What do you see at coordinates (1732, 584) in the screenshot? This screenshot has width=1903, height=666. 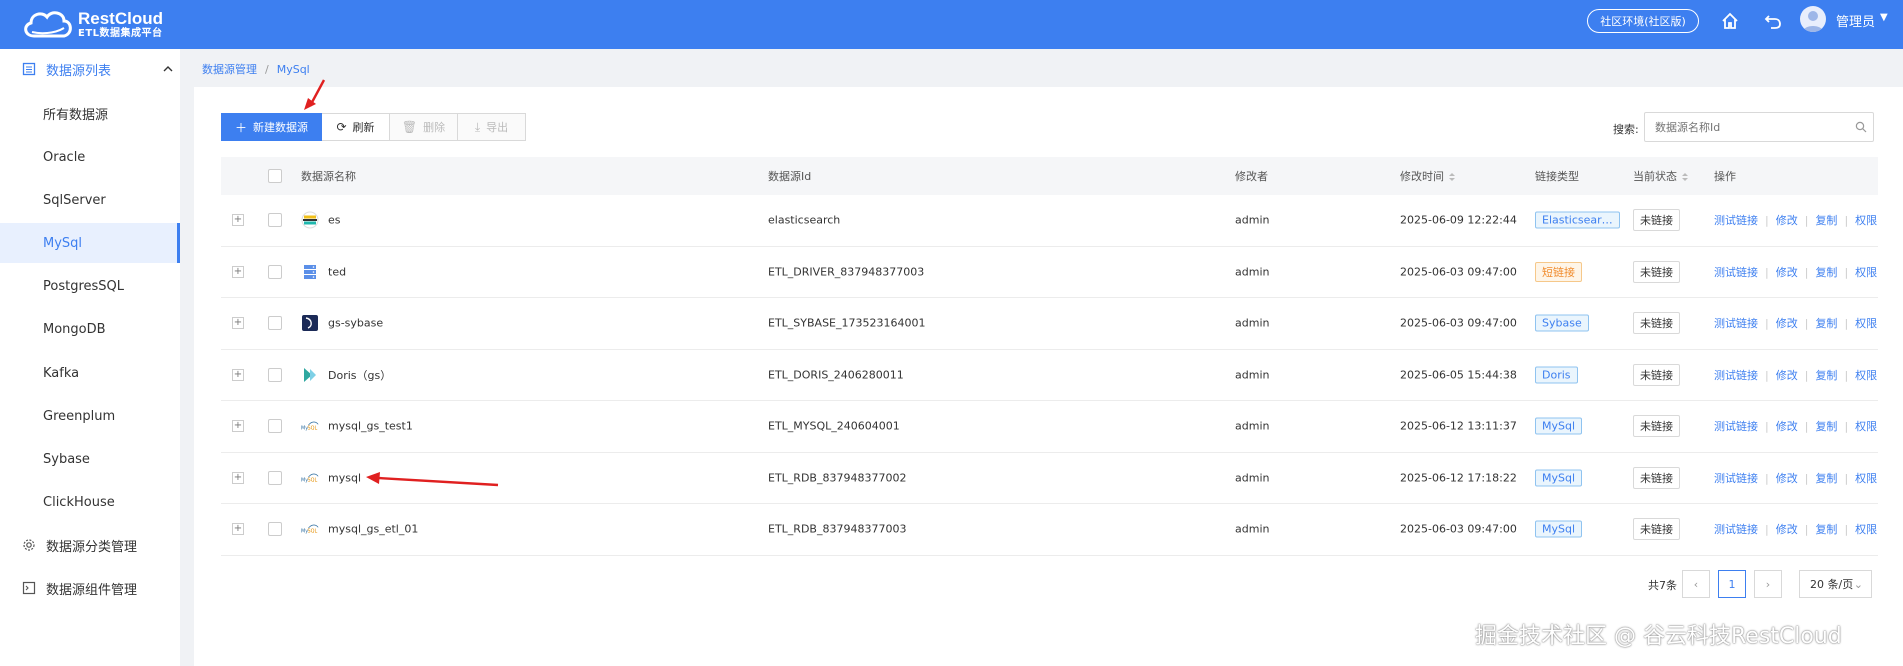 I see `page-1-button: 1` at bounding box center [1732, 584].